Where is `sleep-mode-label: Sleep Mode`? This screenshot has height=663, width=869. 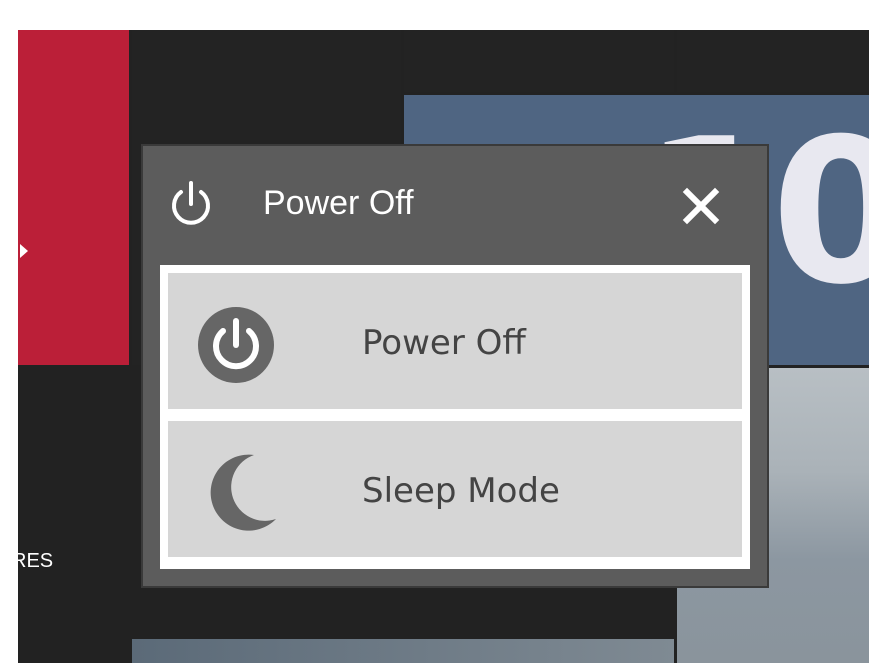 sleep-mode-label: Sleep Mode is located at coordinates (461, 491).